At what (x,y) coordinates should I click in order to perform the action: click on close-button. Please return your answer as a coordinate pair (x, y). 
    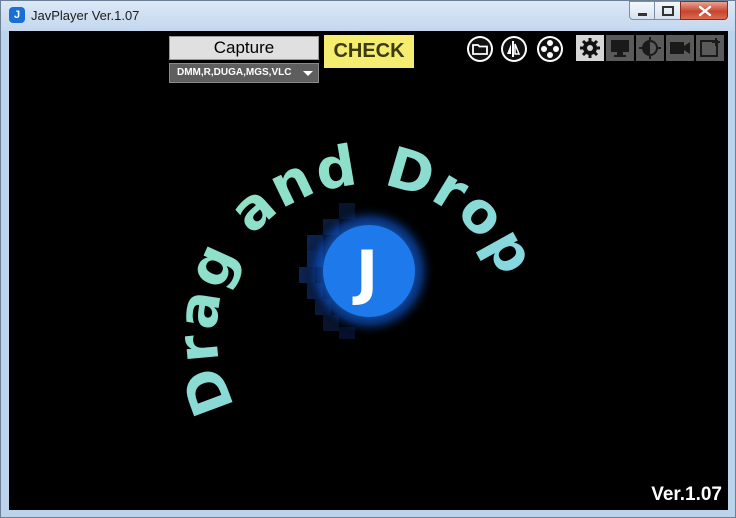
    Looking at the image, I should click on (704, 10).